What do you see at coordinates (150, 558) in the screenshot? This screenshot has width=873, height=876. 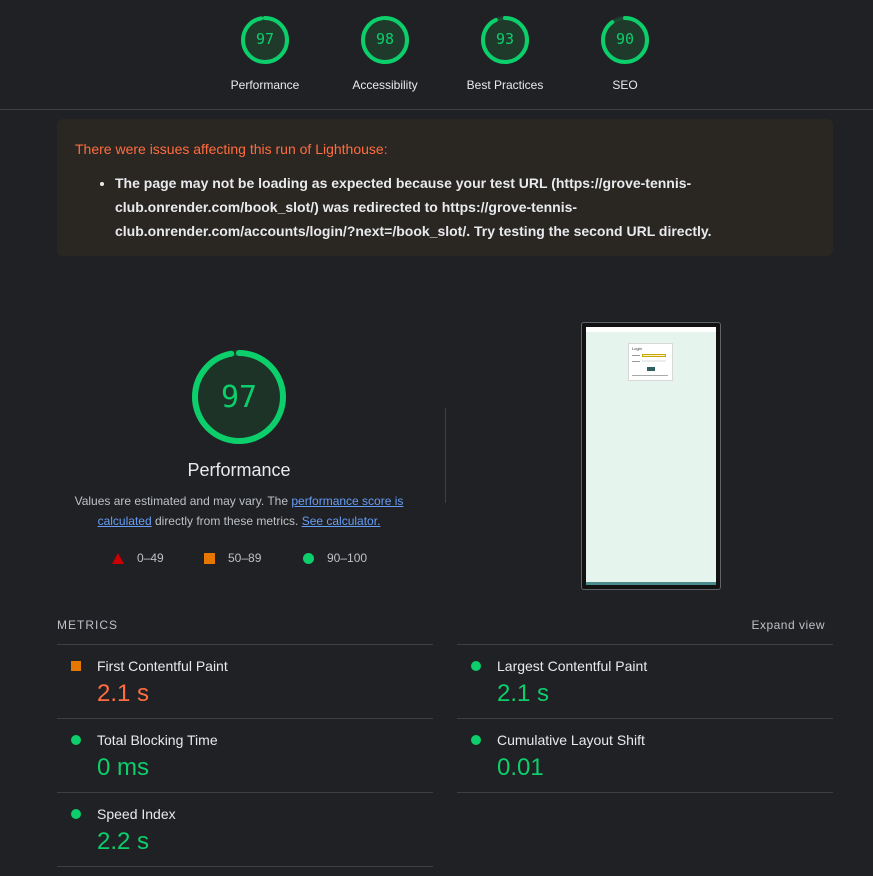 I see `legend-label: 0–49` at bounding box center [150, 558].